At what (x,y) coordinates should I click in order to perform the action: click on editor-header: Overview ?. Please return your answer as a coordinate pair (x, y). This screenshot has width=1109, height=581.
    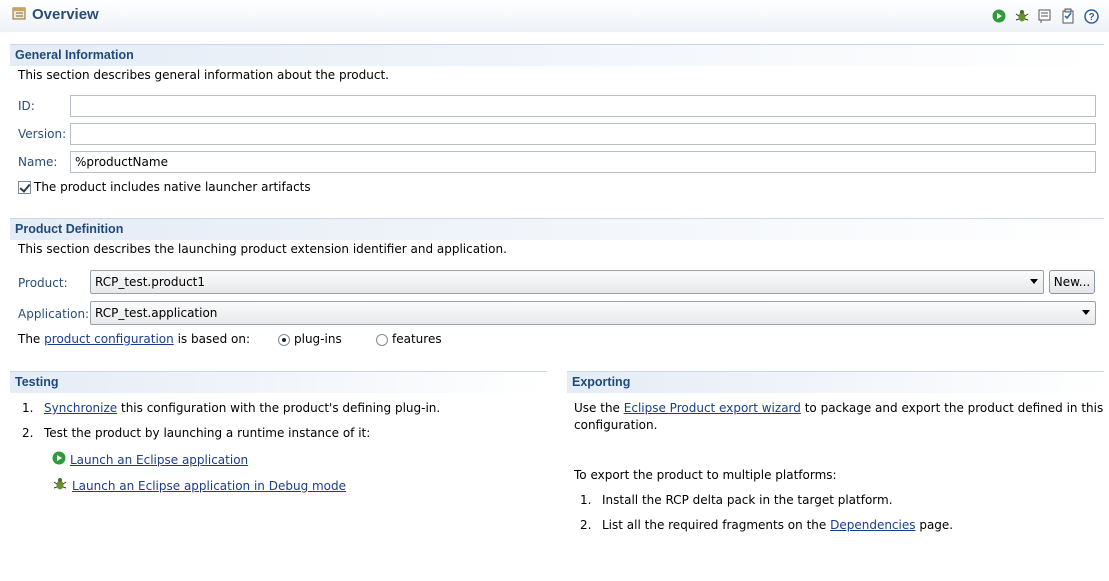
    Looking at the image, I should click on (554, 16).